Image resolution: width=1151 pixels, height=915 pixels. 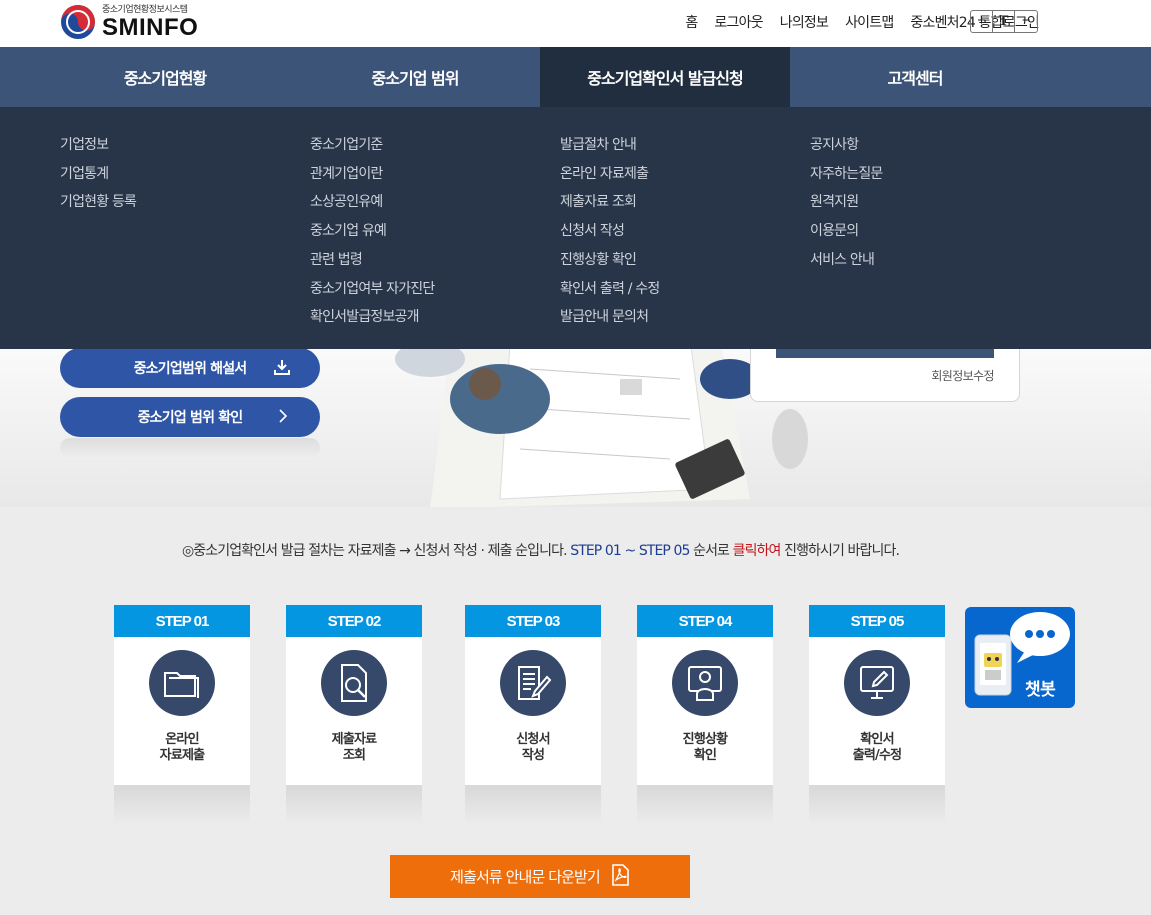 I want to click on menu-item: 중소기업 유예, so click(x=372, y=231).